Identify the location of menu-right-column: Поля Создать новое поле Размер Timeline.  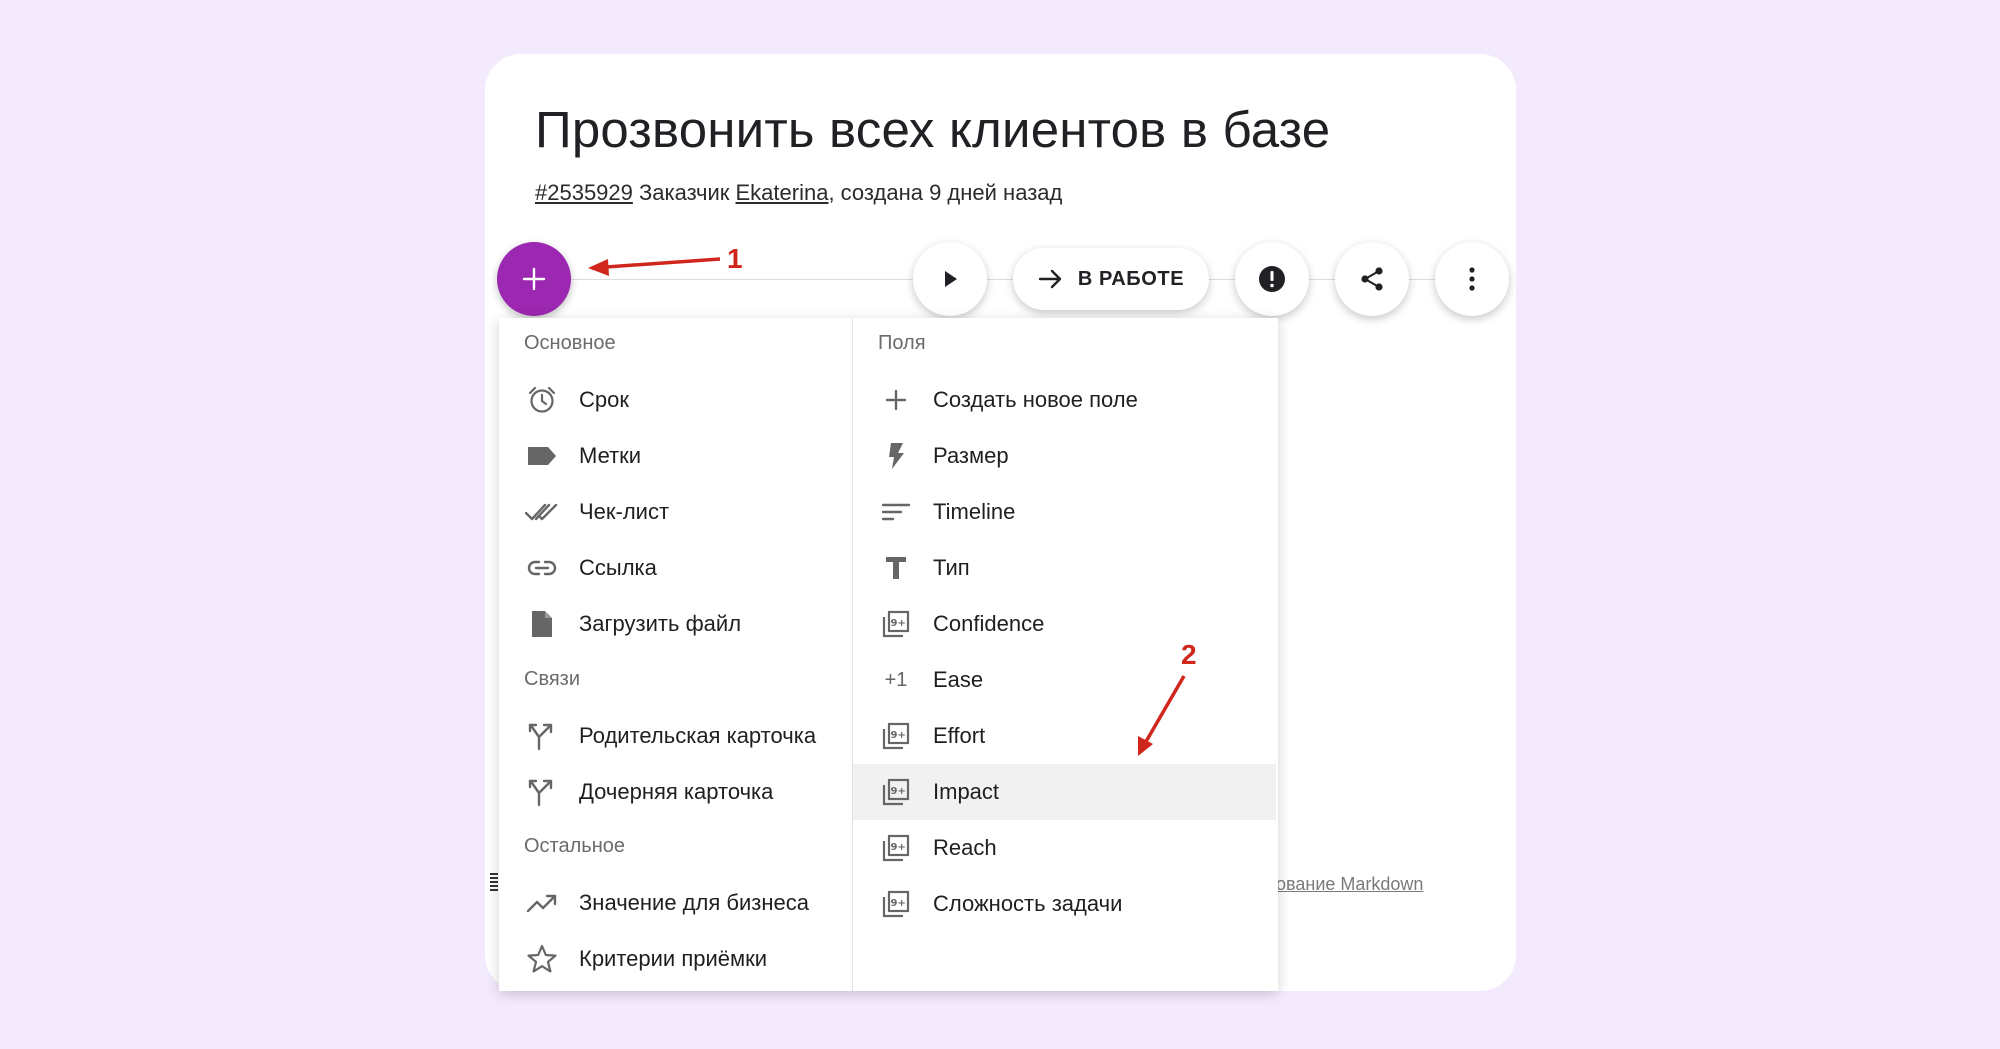
(1065, 654).